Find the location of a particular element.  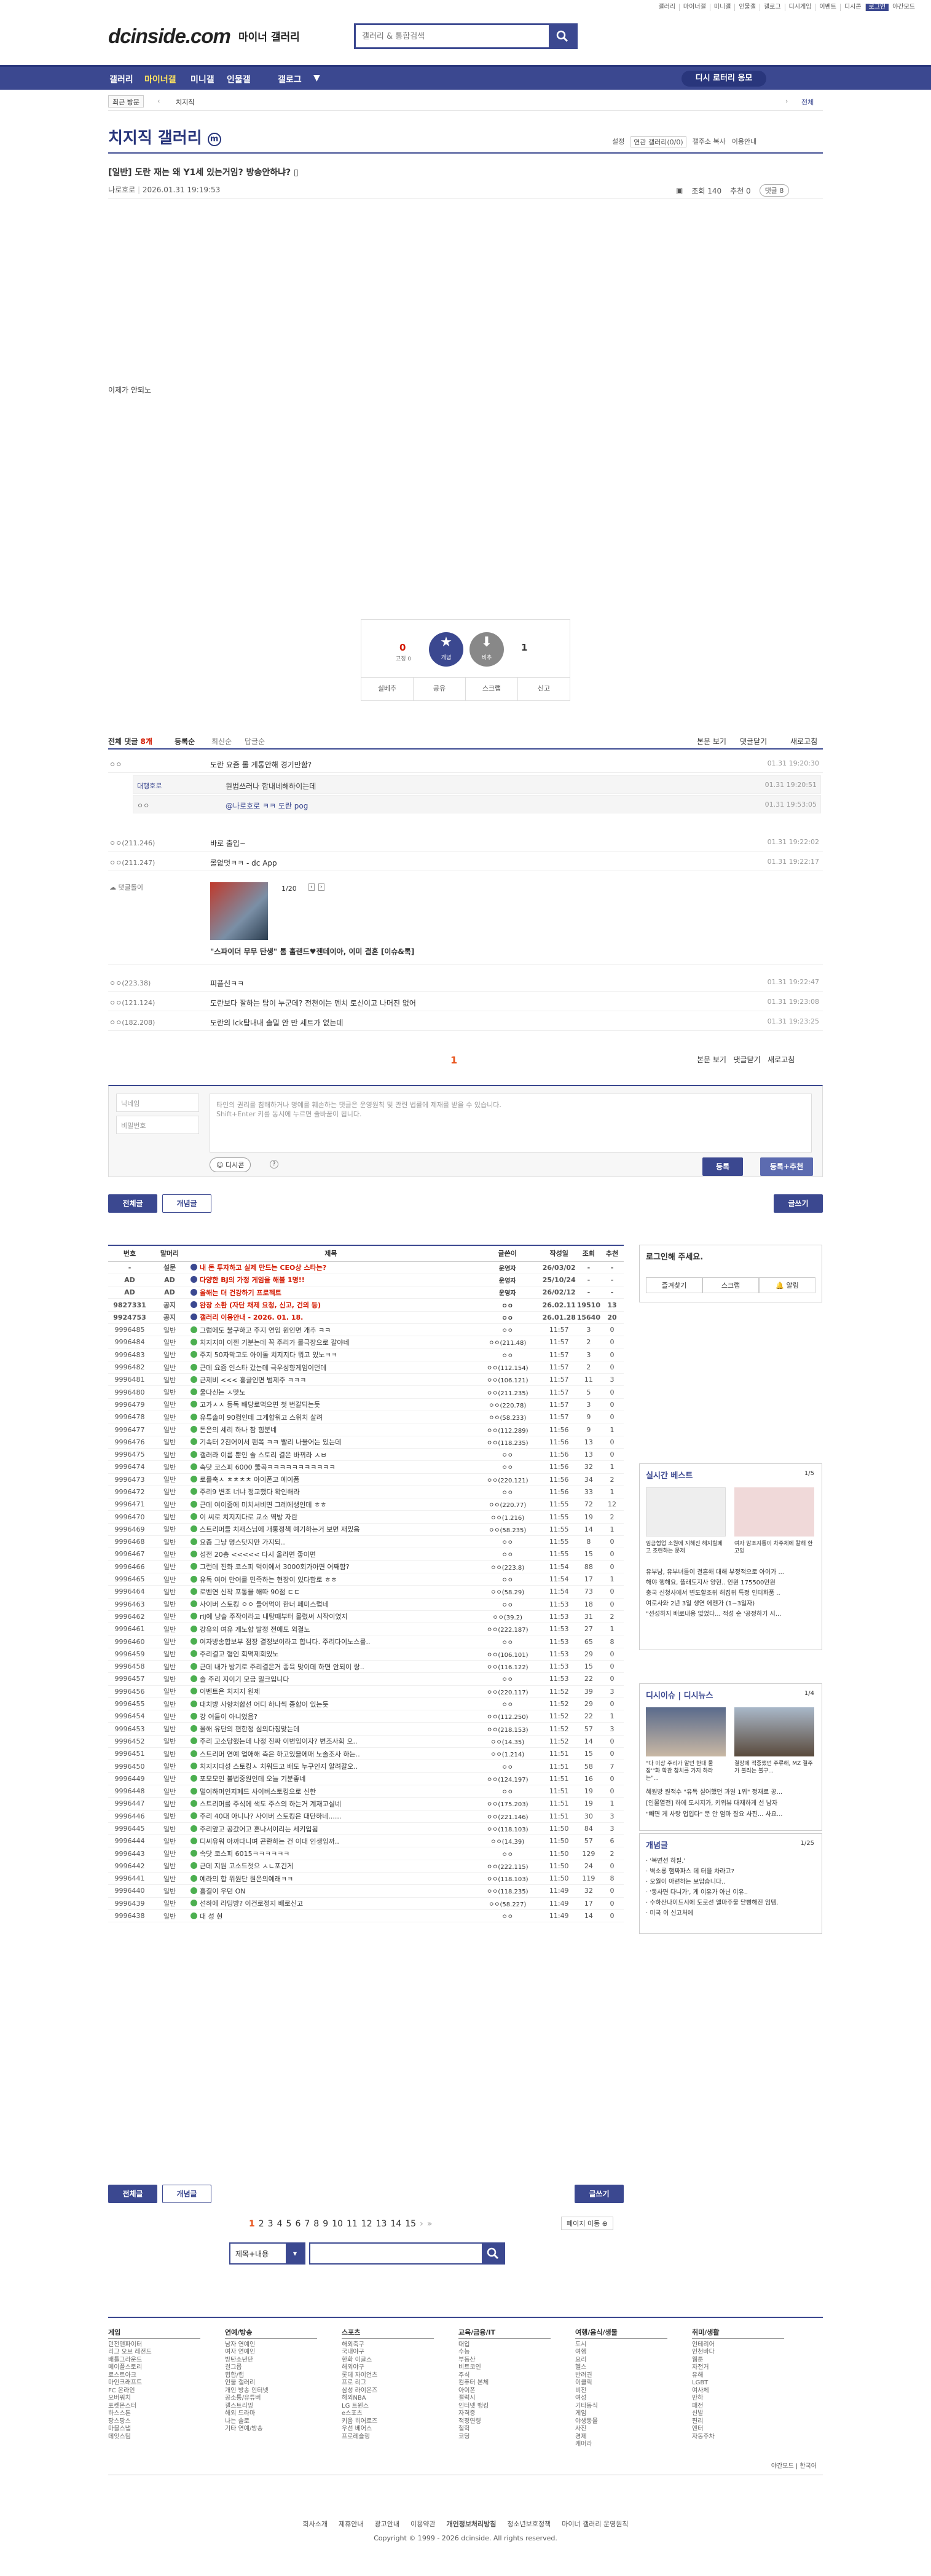

lottery-button: 디시 로터리 응모 is located at coordinates (724, 79).